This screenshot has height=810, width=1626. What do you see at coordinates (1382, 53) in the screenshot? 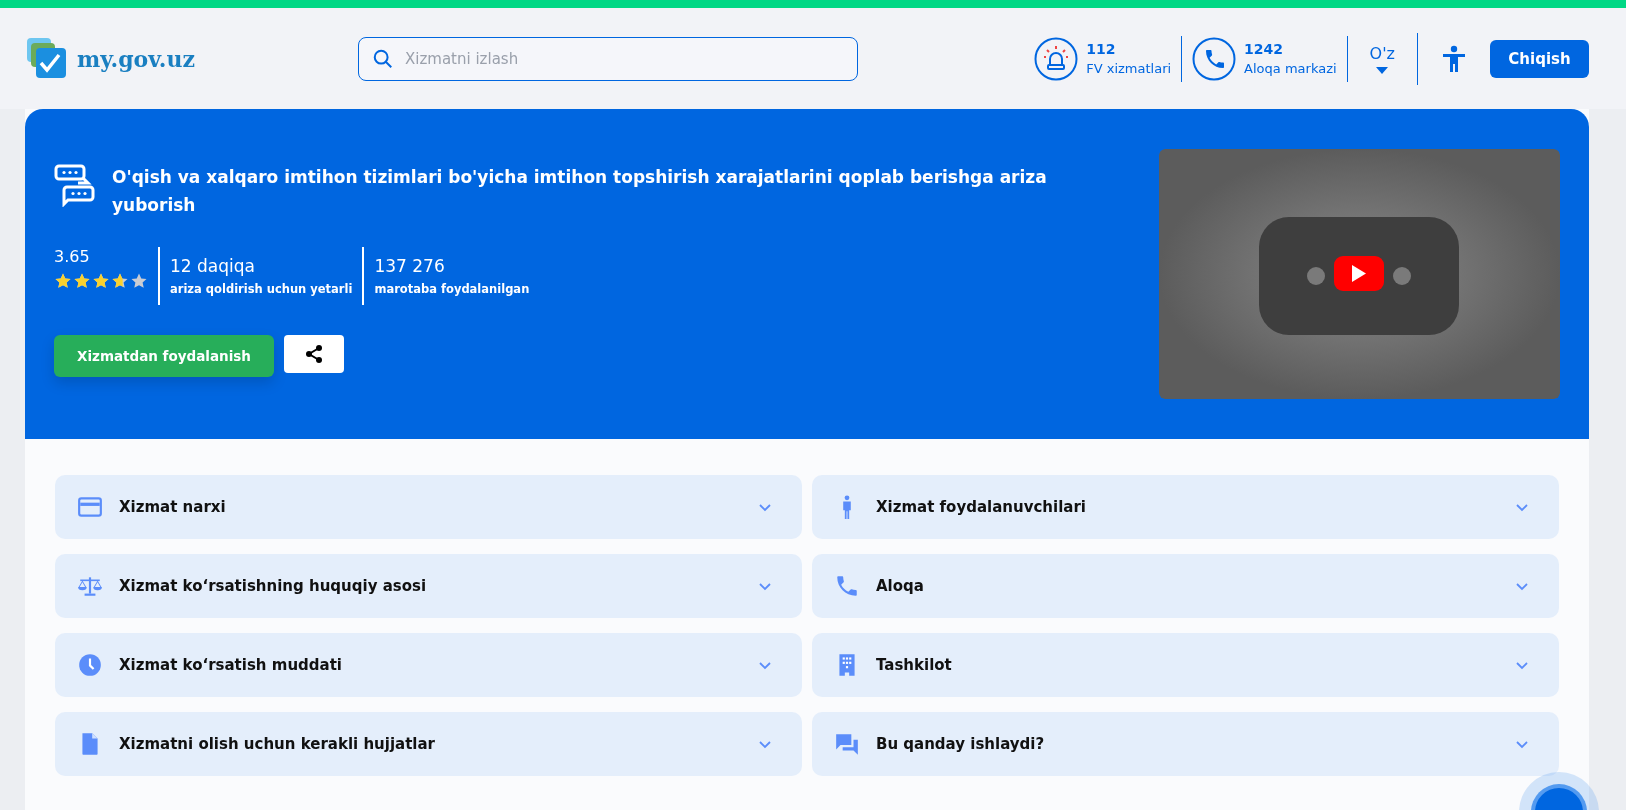
I see `language-selector: O'z` at bounding box center [1382, 53].